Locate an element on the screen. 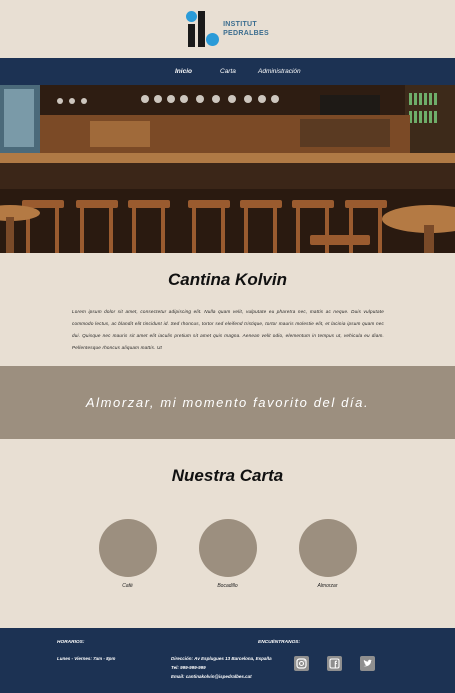 The width and height of the screenshot is (455, 693). social-links is located at coordinates (334, 663).